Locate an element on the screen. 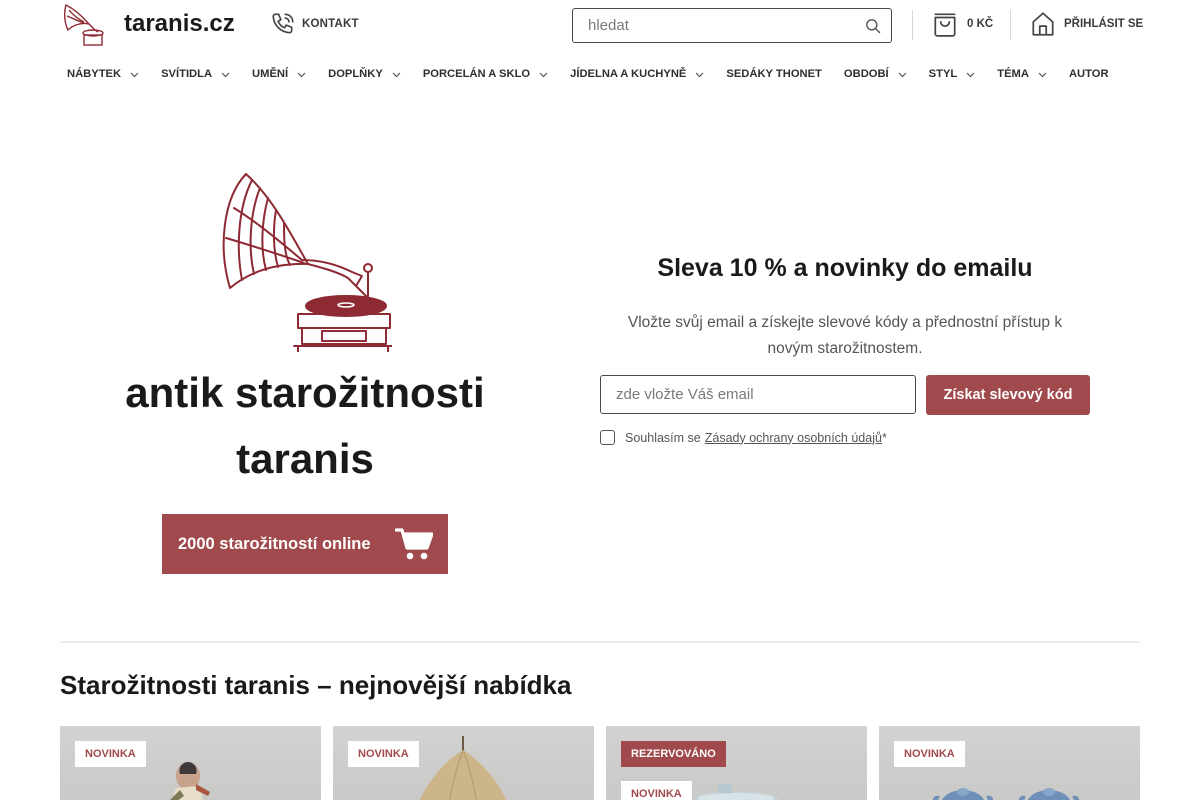  login-link: PŘIHLÁSIT SE is located at coordinates (1086, 24).